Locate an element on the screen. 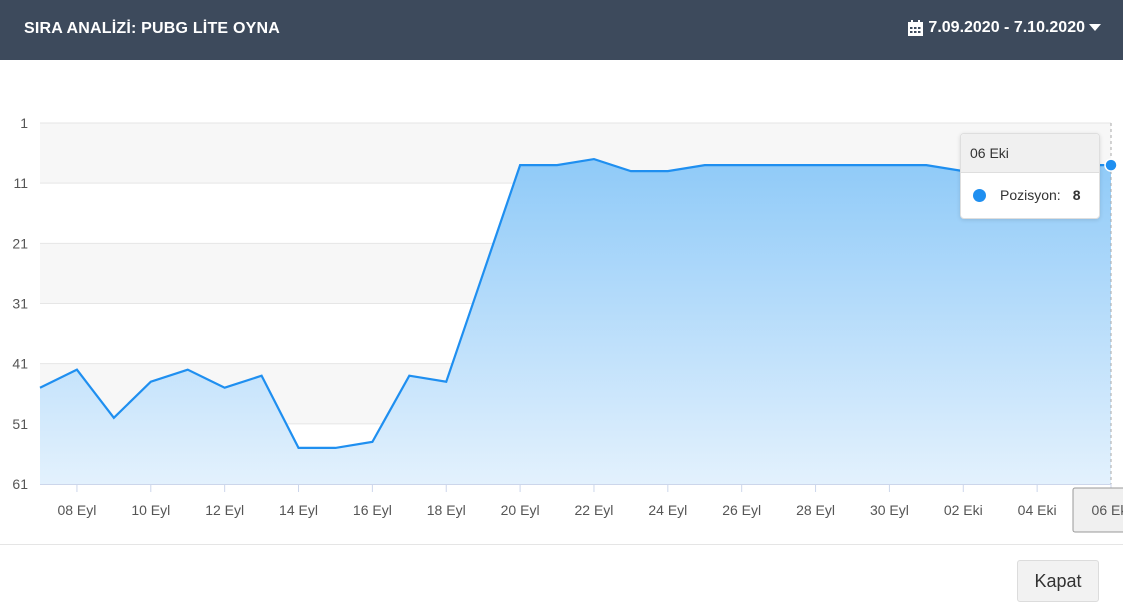  date-range-dropdown: 7.09.2020 - 7.10.2020 is located at coordinates (1004, 28).